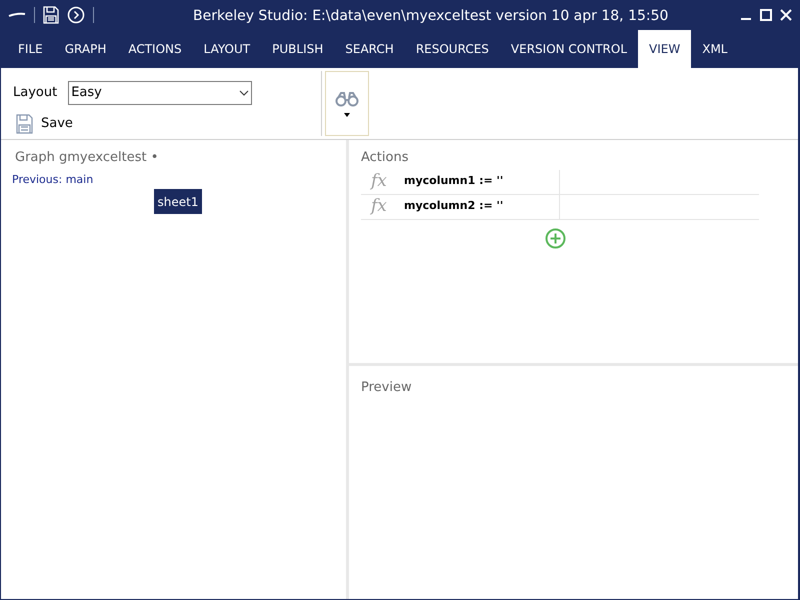 The height and width of the screenshot is (600, 800). Describe the element at coordinates (786, 15) in the screenshot. I see `close-icon` at that location.